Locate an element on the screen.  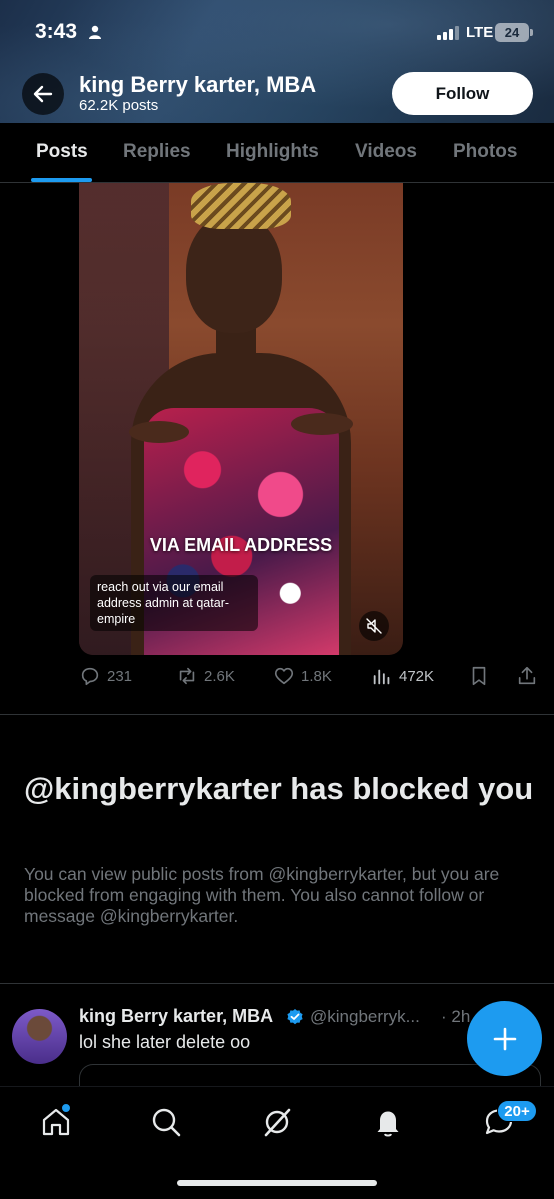
video-person-head is located at coordinates (234, 273).